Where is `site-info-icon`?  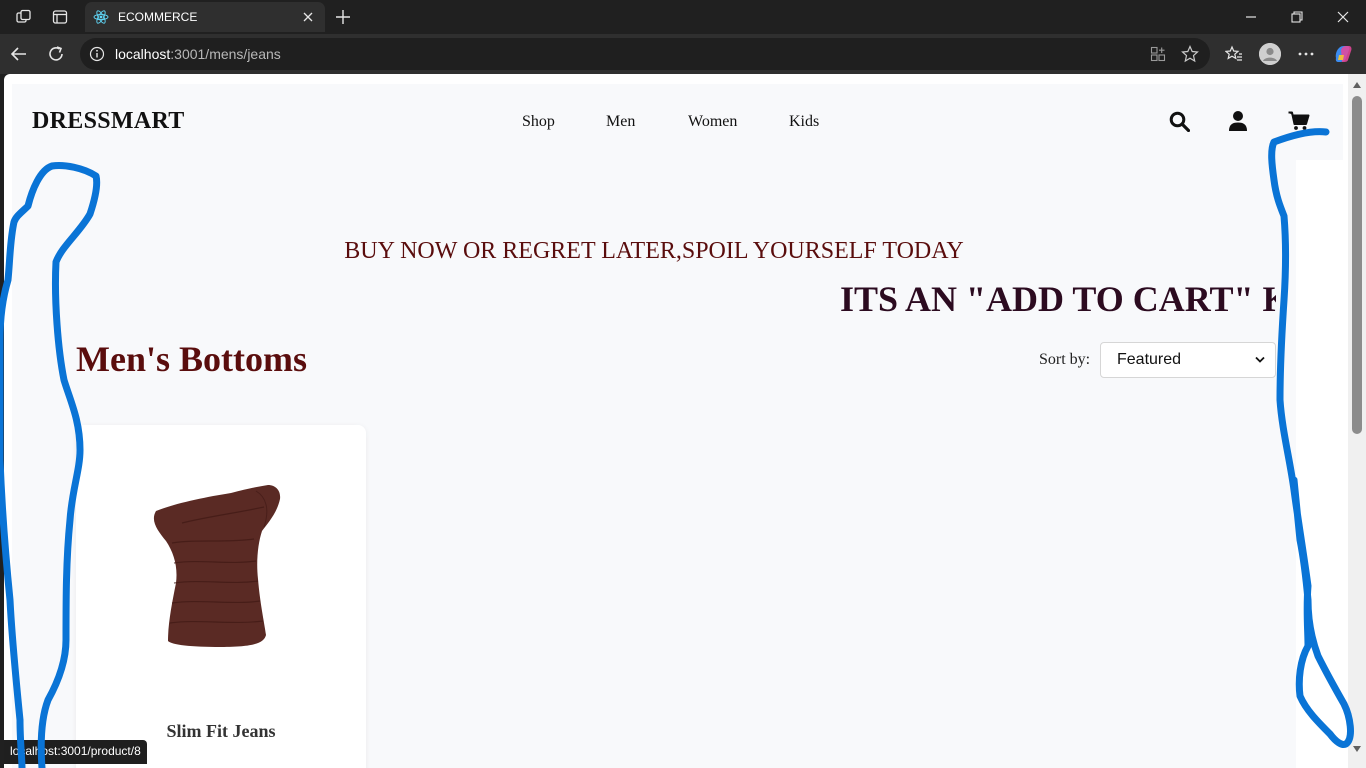
site-info-icon is located at coordinates (97, 54).